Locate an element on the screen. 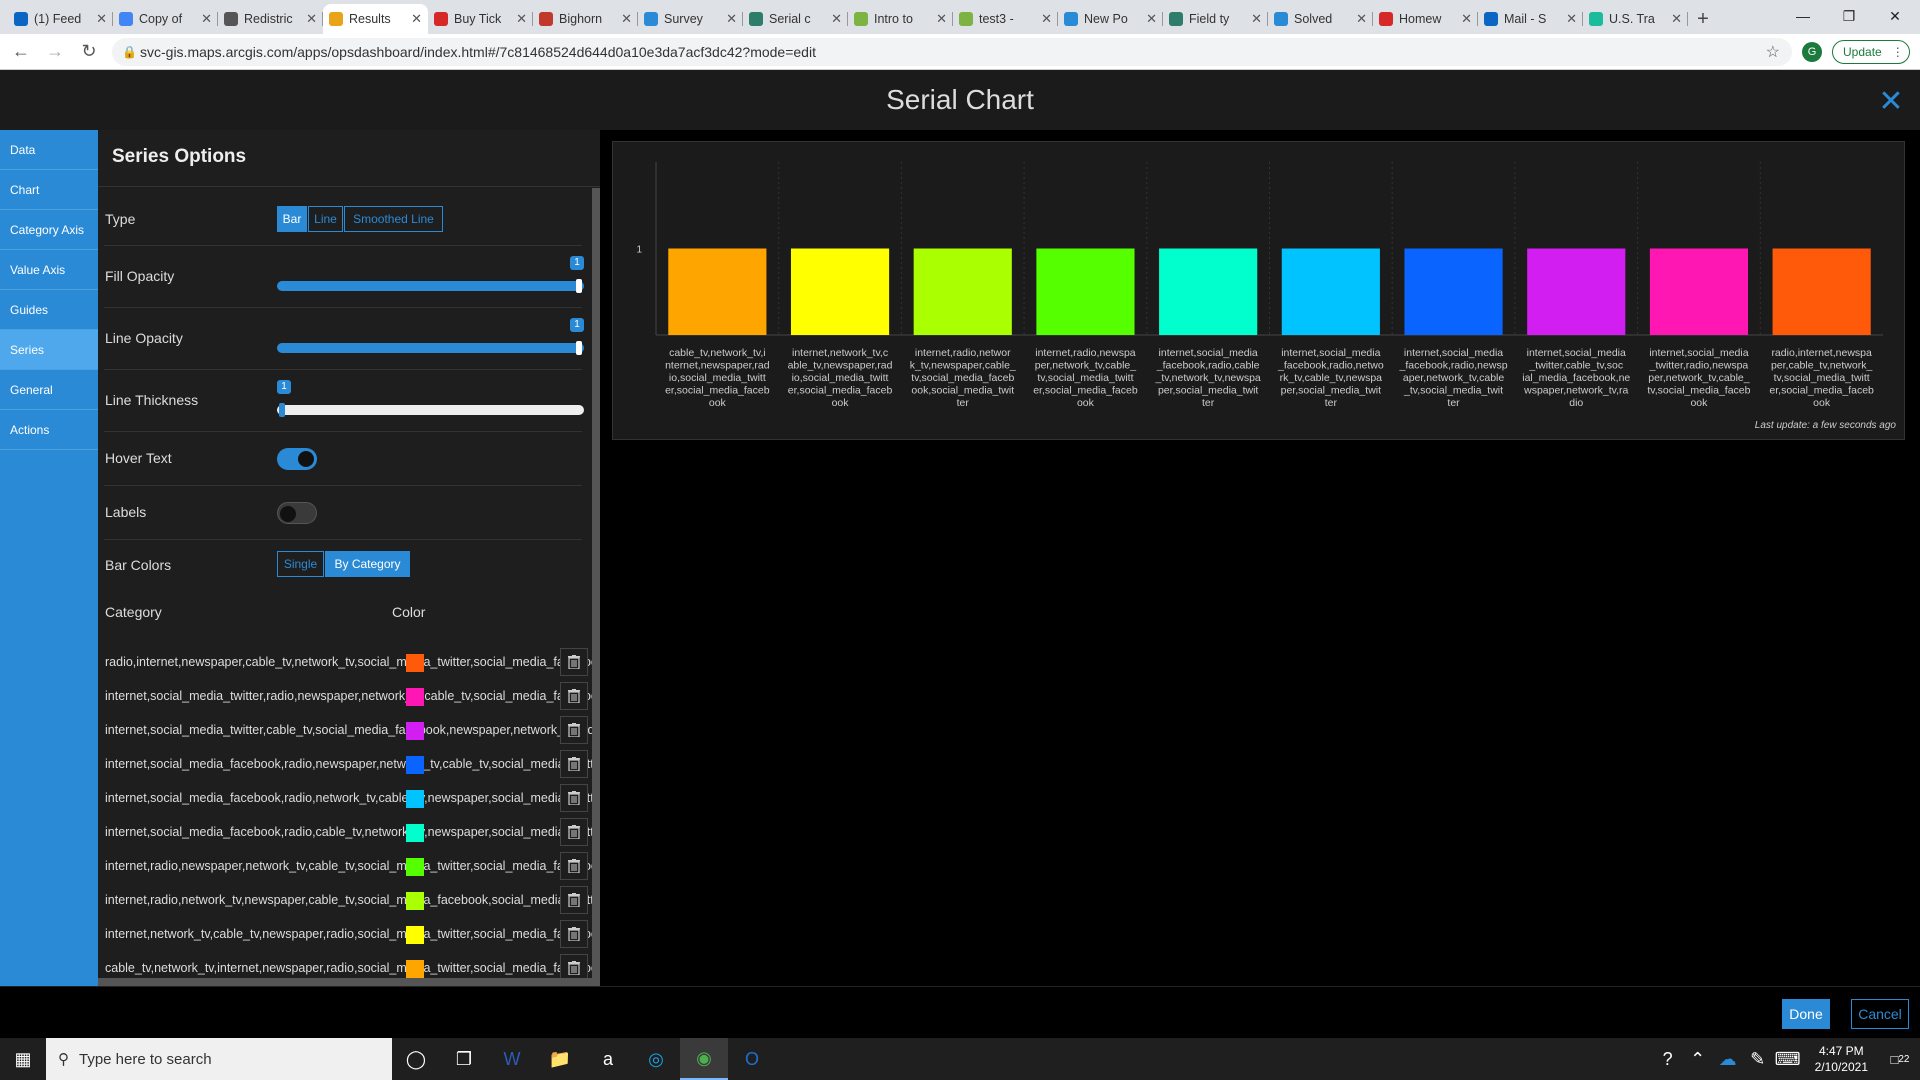 This screenshot has height=1080, width=1920. browser-tab: Serial c ✕ is located at coordinates (795, 19).